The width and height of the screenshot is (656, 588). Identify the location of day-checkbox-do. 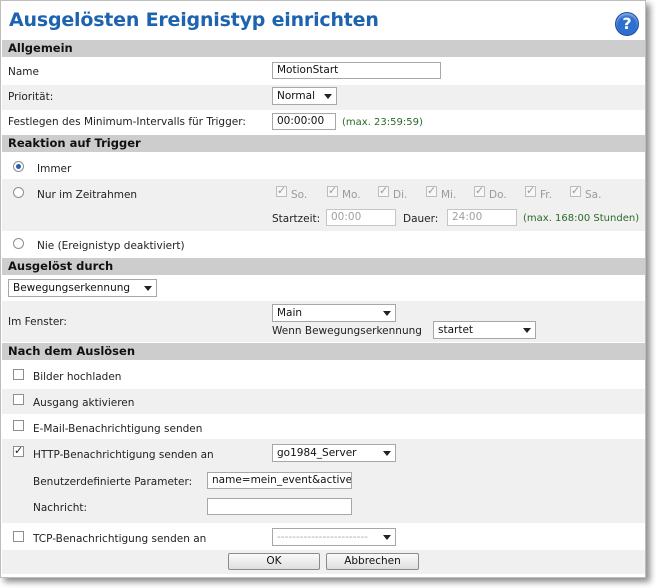
(479, 190).